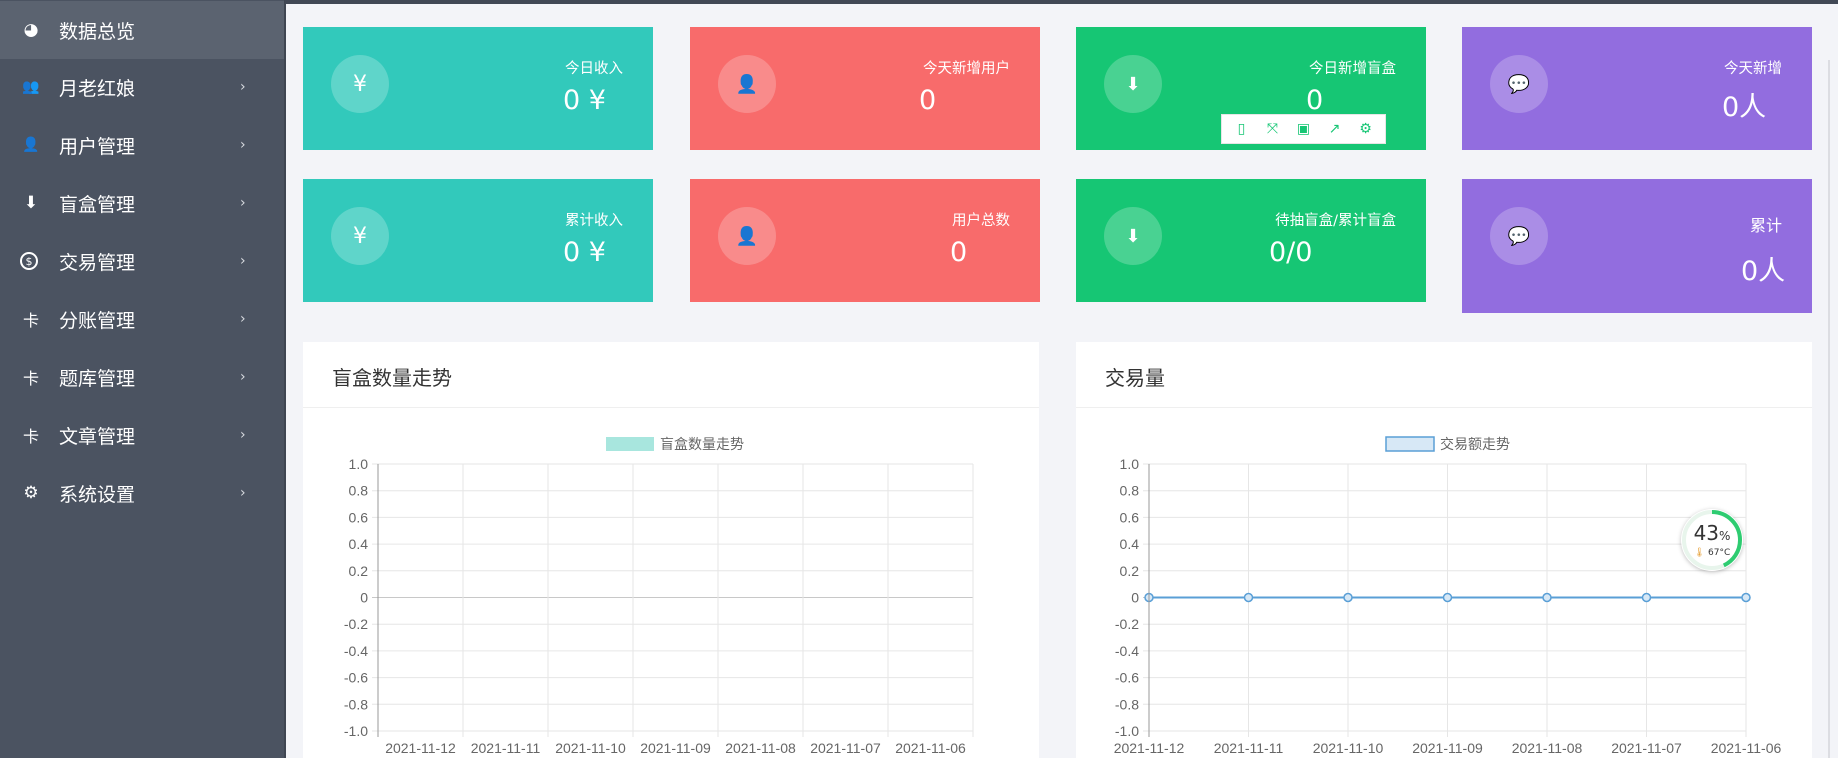 This screenshot has height=758, width=1838. I want to click on gear-icon: ⚙, so click(31, 493).